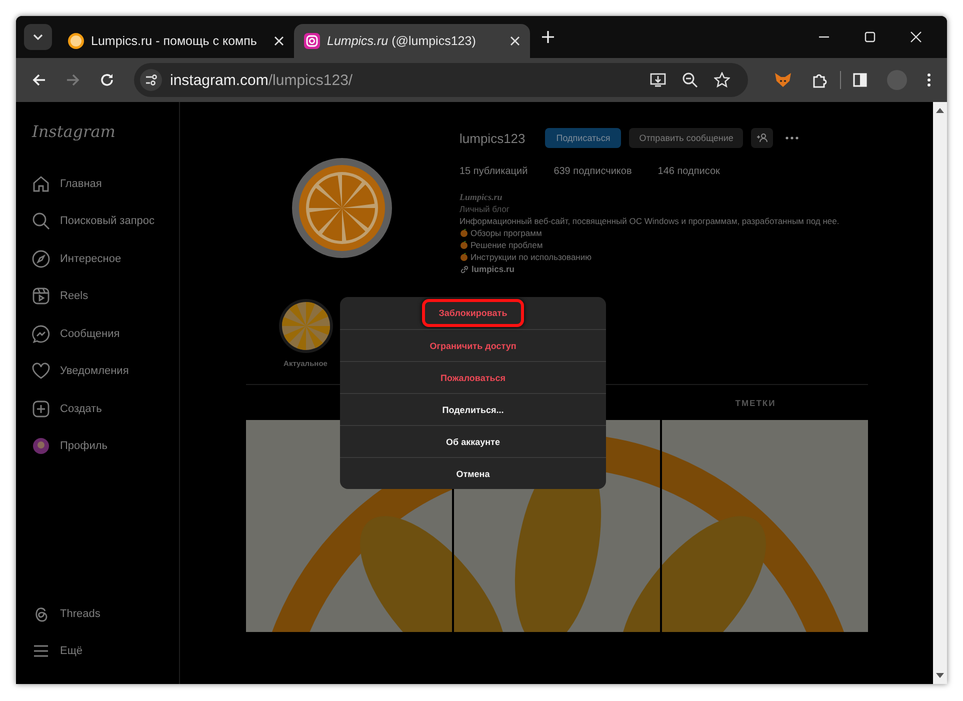 Image resolution: width=963 pixels, height=701 pixels. What do you see at coordinates (473, 441) in the screenshot?
I see `menu-item: Об аккаунте` at bounding box center [473, 441].